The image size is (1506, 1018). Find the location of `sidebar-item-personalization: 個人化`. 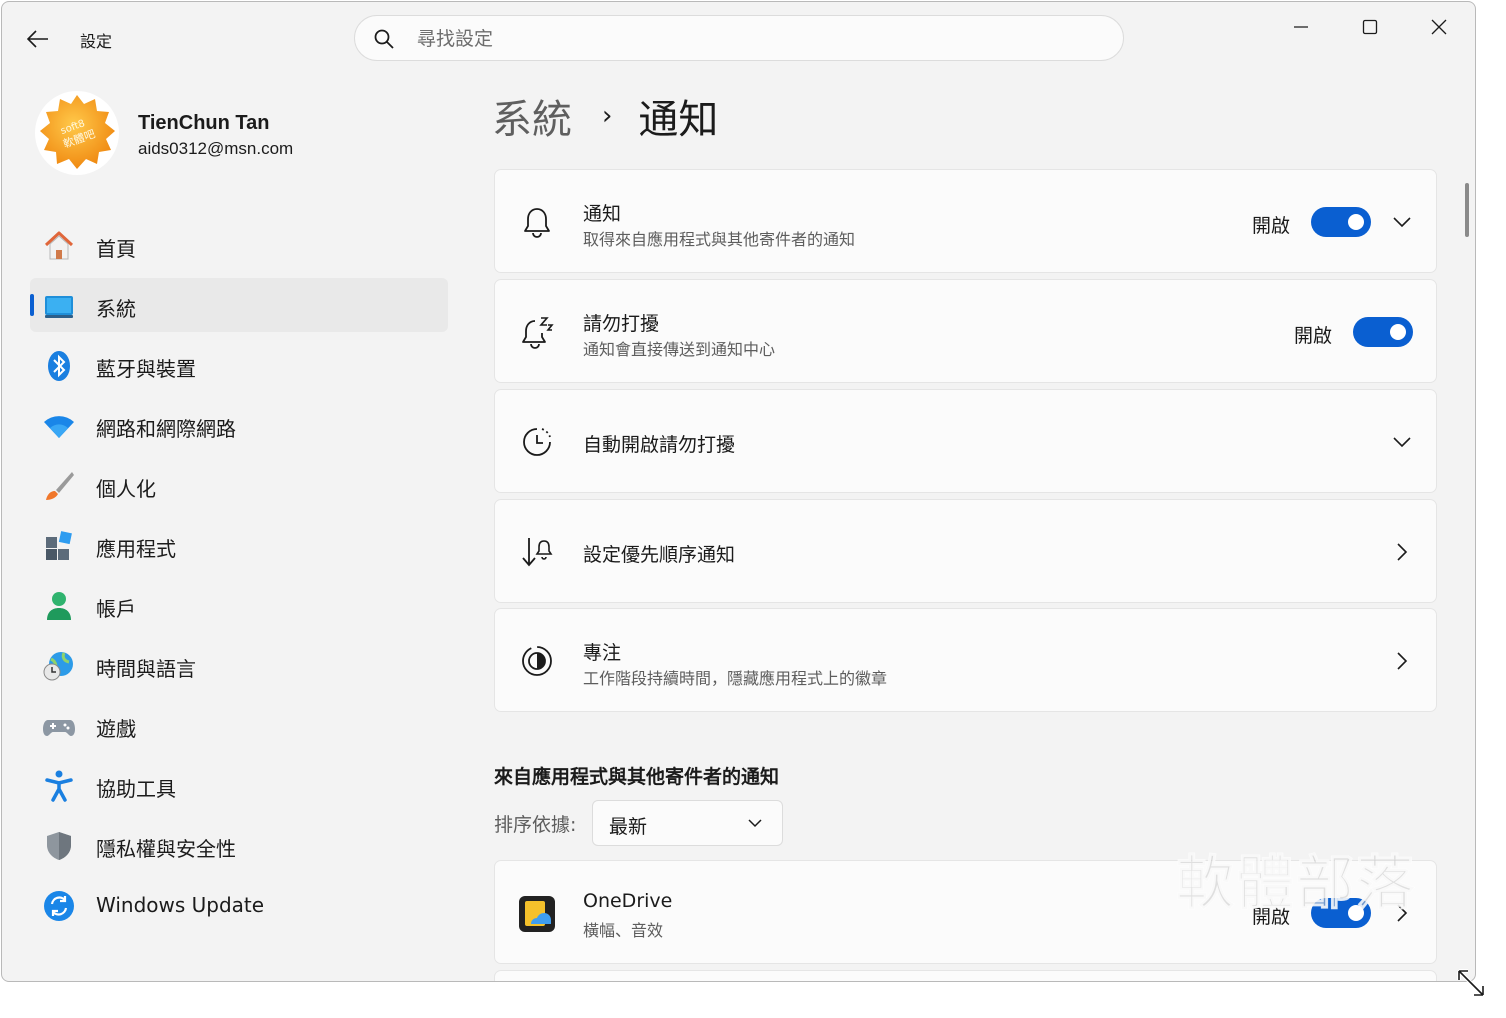

sidebar-item-personalization: 個人化 is located at coordinates (239, 485).